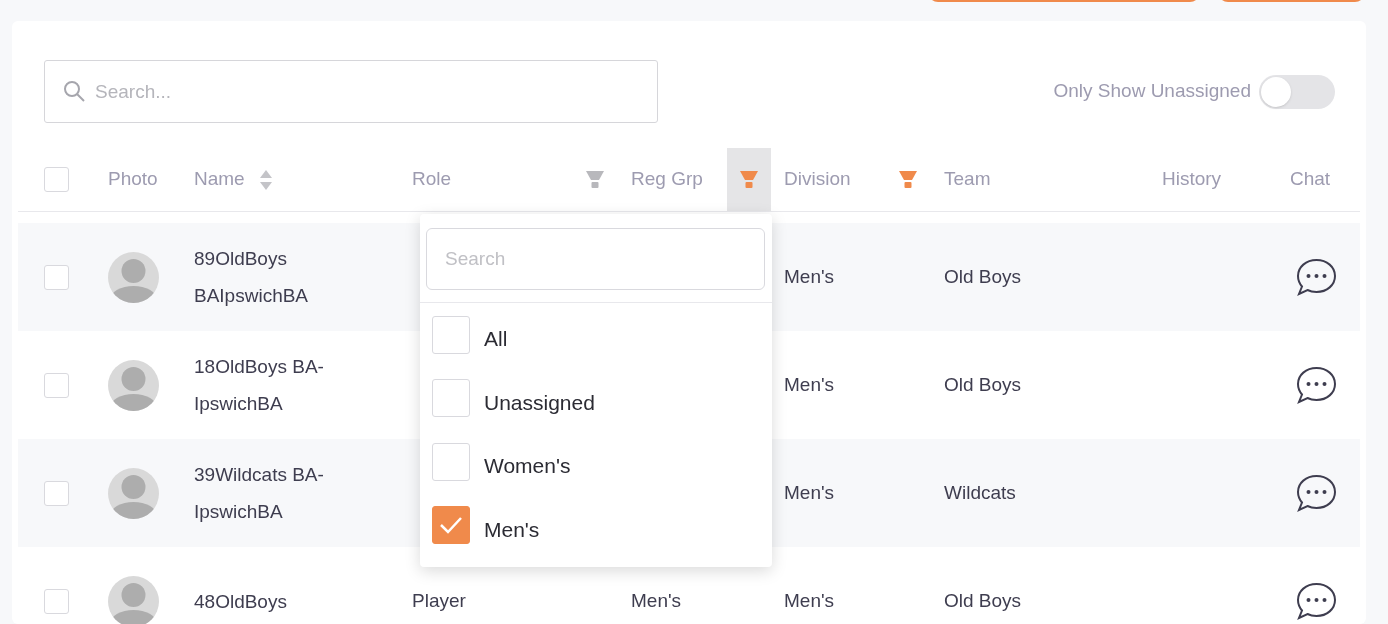 The width and height of the screenshot is (1388, 624). What do you see at coordinates (439, 600) in the screenshot?
I see `table-cell: Player` at bounding box center [439, 600].